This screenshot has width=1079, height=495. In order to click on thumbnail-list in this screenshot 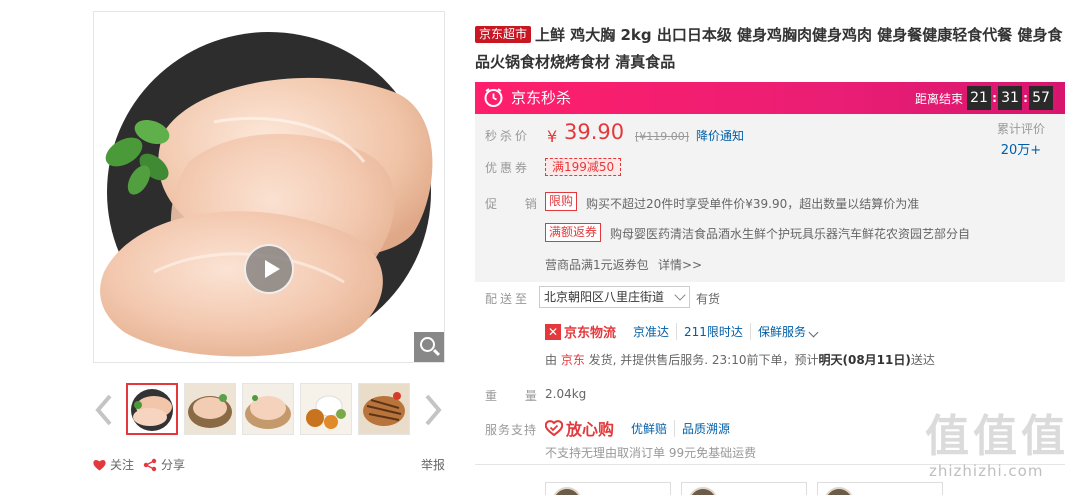, I will do `click(268, 409)`.